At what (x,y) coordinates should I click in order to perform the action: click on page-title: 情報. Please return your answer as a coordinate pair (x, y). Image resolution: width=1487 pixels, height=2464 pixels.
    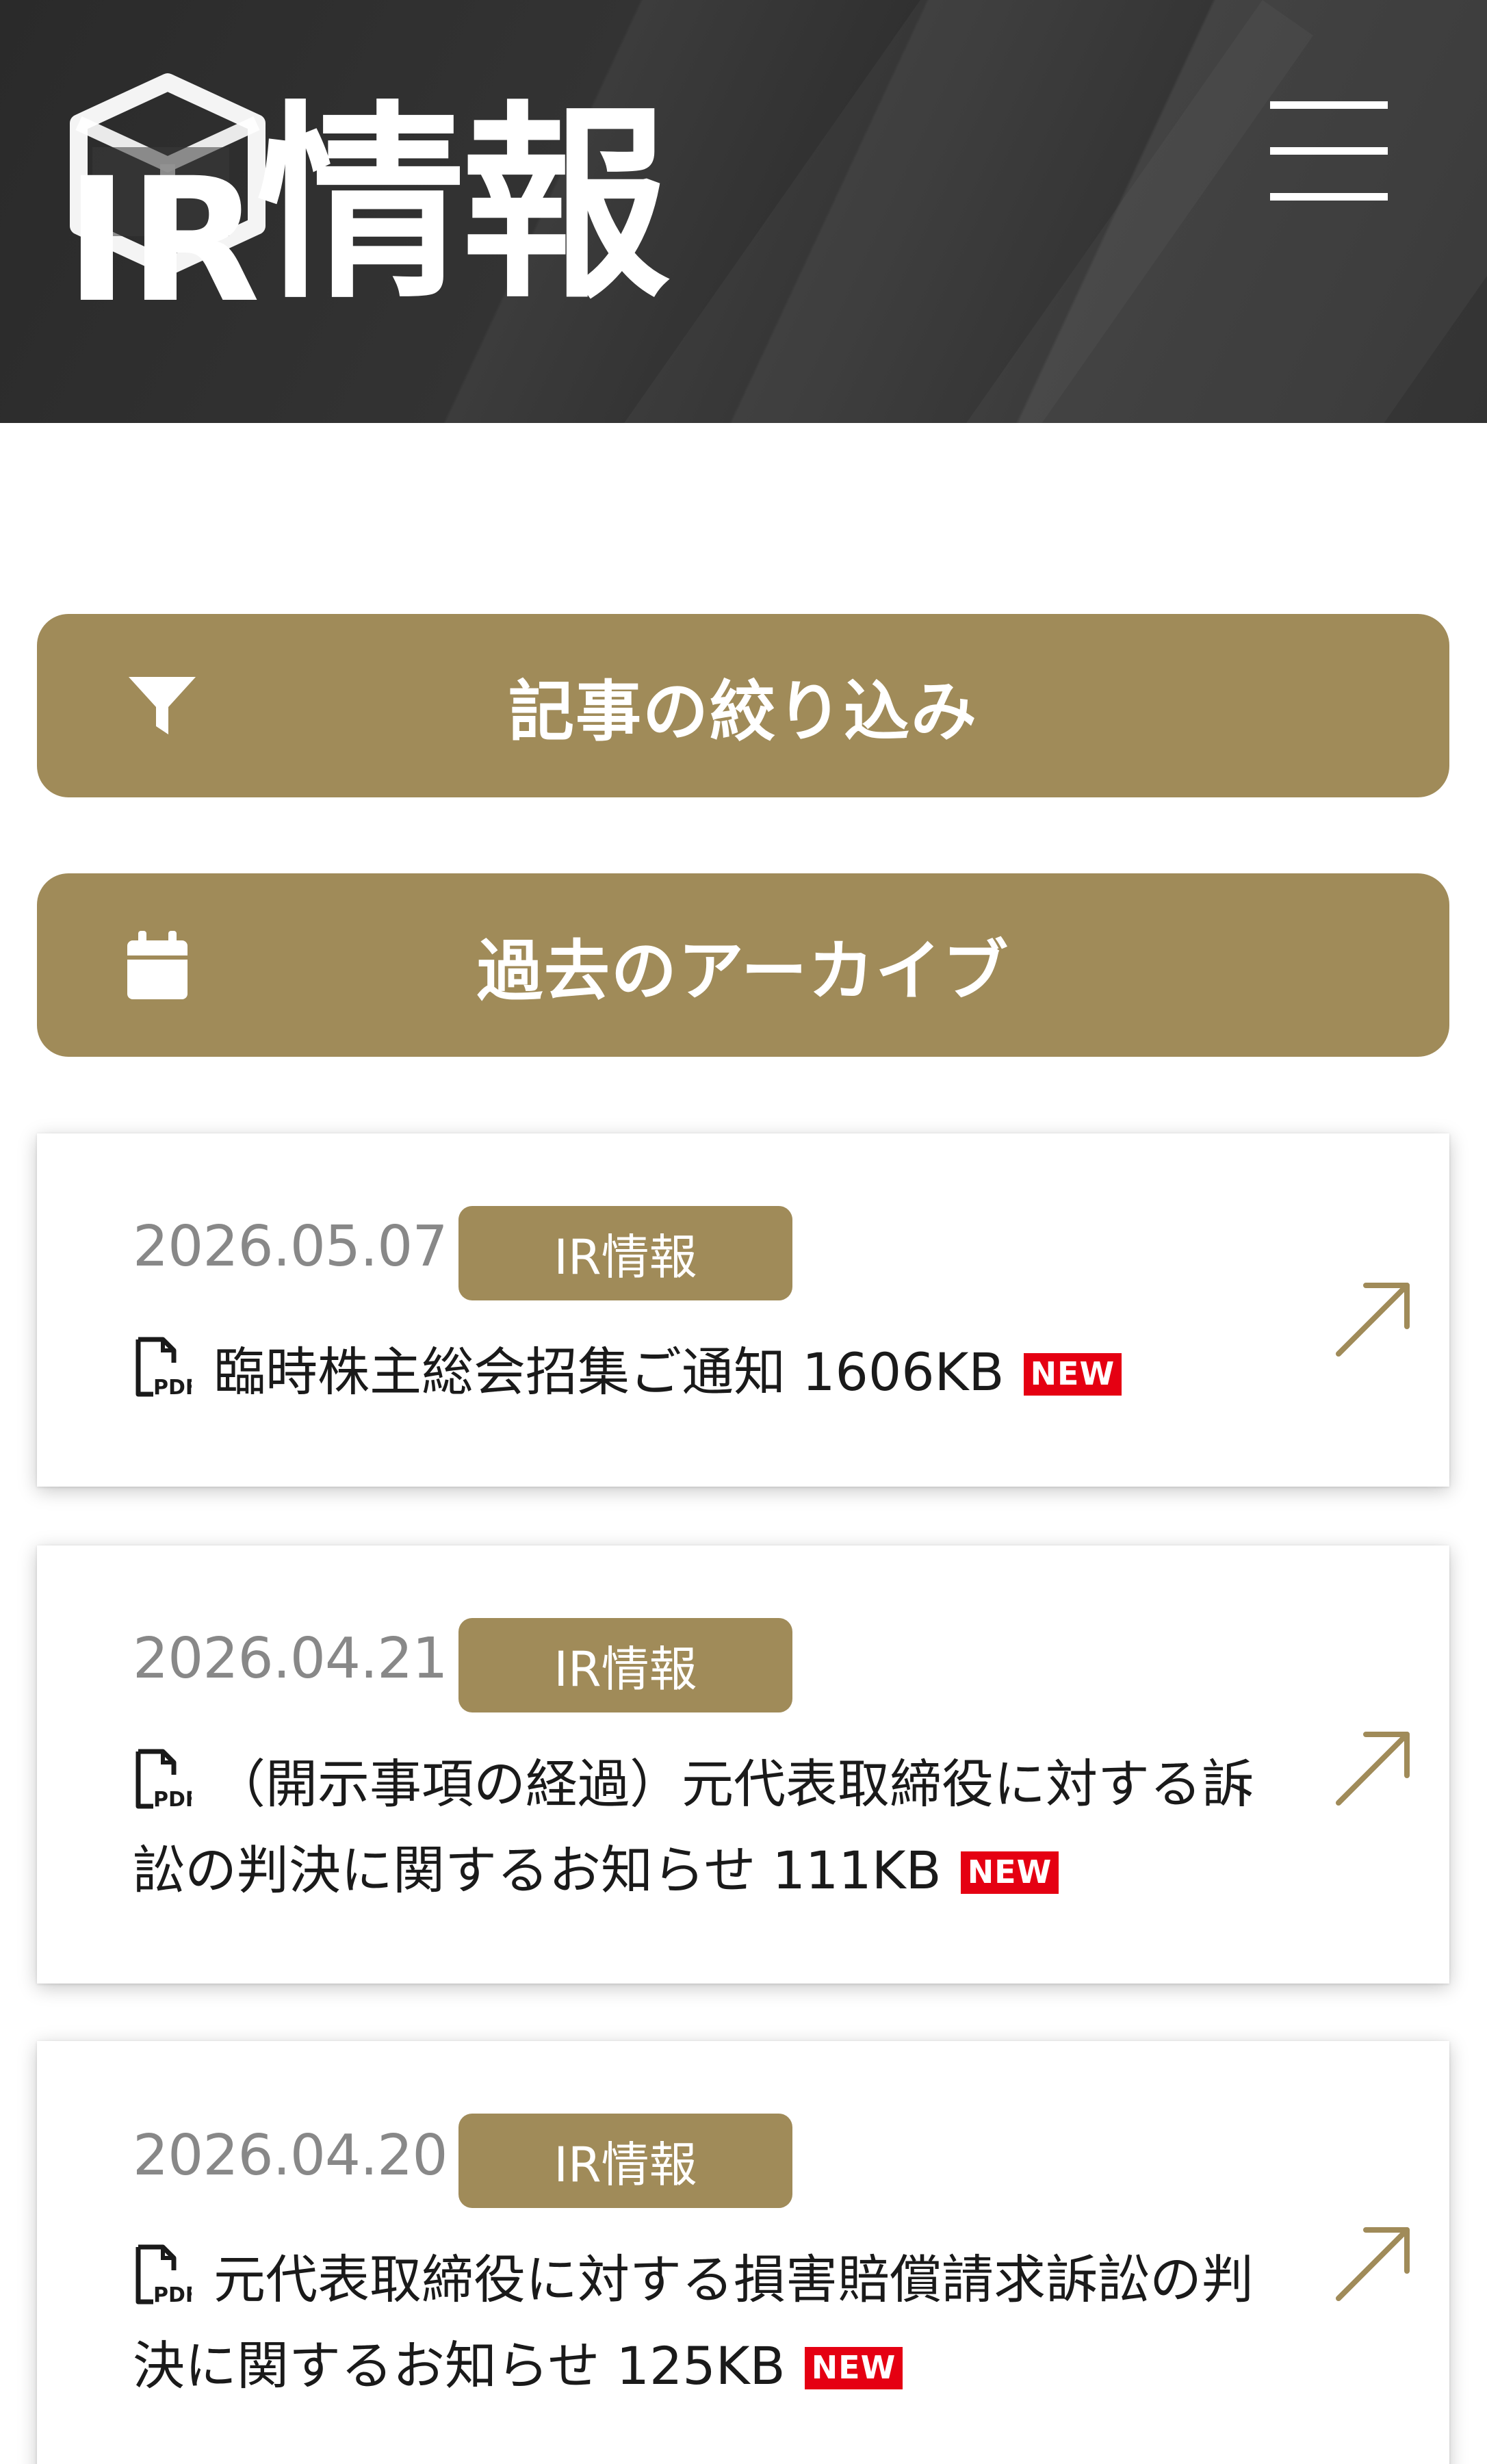
    Looking at the image, I should click on (463, 205).